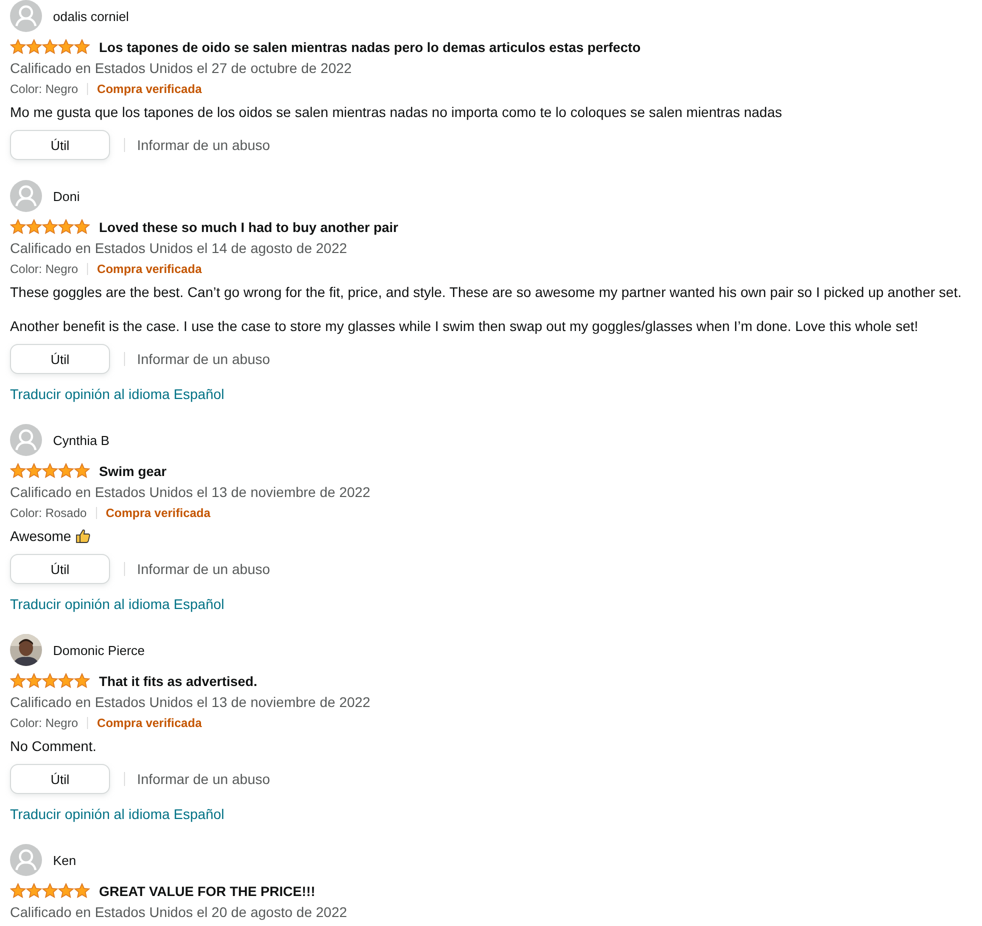 Image resolution: width=982 pixels, height=926 pixels. Describe the element at coordinates (181, 68) in the screenshot. I see `review-date: Calificado en Estados Unidos el 27 de octubre de 2022` at that location.